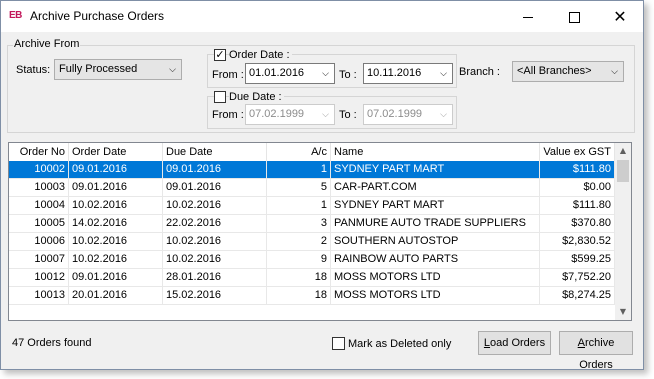 This screenshot has height=379, width=654. Describe the element at coordinates (577, 152) in the screenshot. I see `col-value: Value ex GST` at that location.